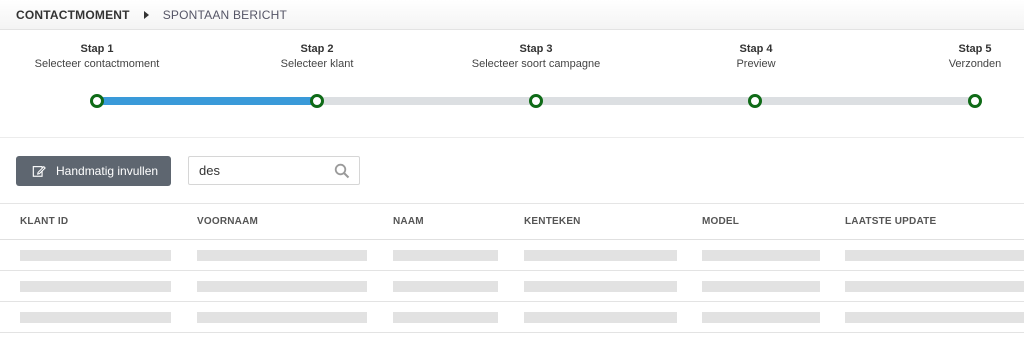 The height and width of the screenshot is (341, 1024). I want to click on step-3: Stap 3 Selecteer soort campagne, so click(536, 57).